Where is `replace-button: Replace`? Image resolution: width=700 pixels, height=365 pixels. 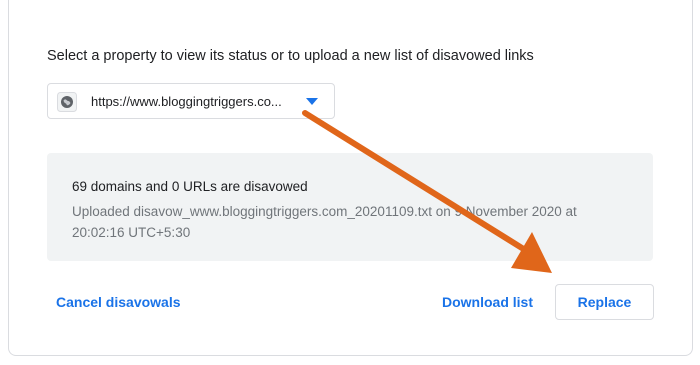 replace-button: Replace is located at coordinates (604, 302).